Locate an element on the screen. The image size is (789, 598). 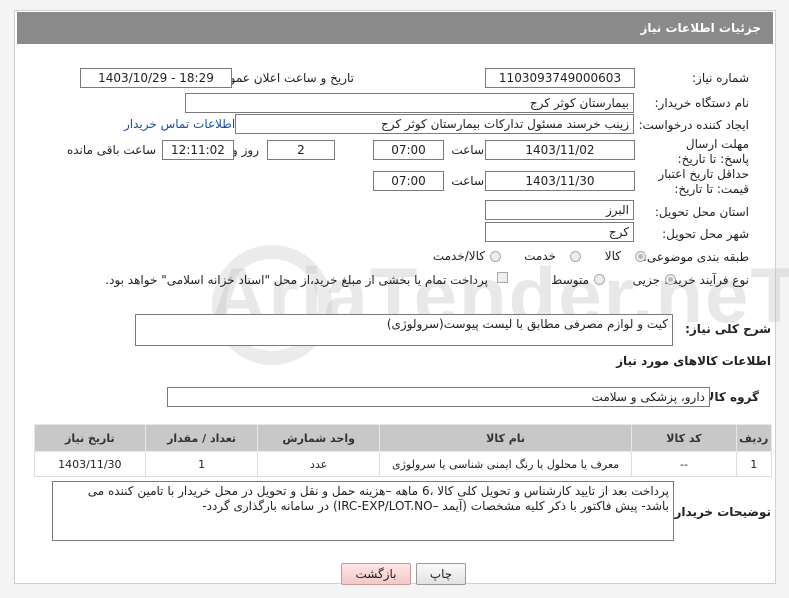
process-option-medium: متوسط is located at coordinates (570, 280).